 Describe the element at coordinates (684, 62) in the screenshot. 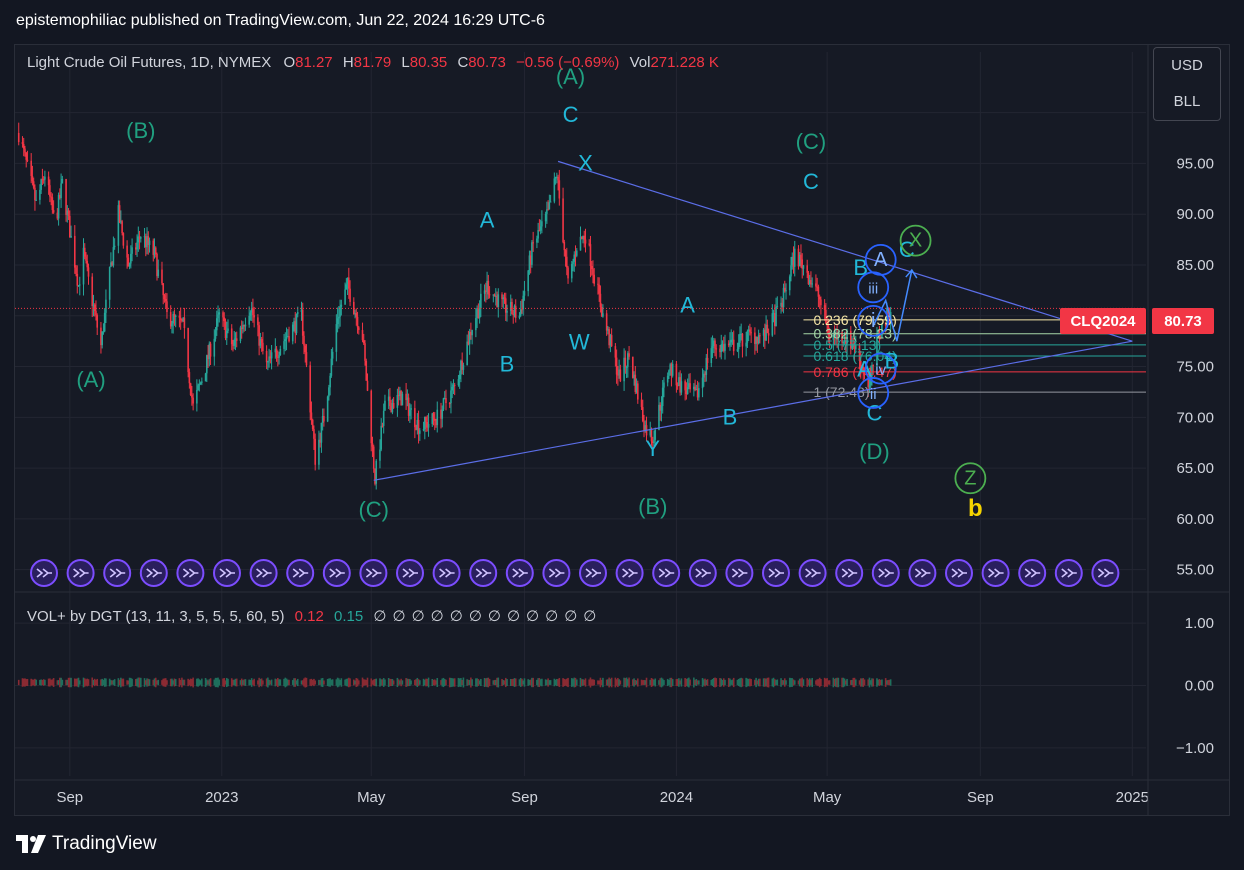

I see `vol-value: 271.228 K` at that location.